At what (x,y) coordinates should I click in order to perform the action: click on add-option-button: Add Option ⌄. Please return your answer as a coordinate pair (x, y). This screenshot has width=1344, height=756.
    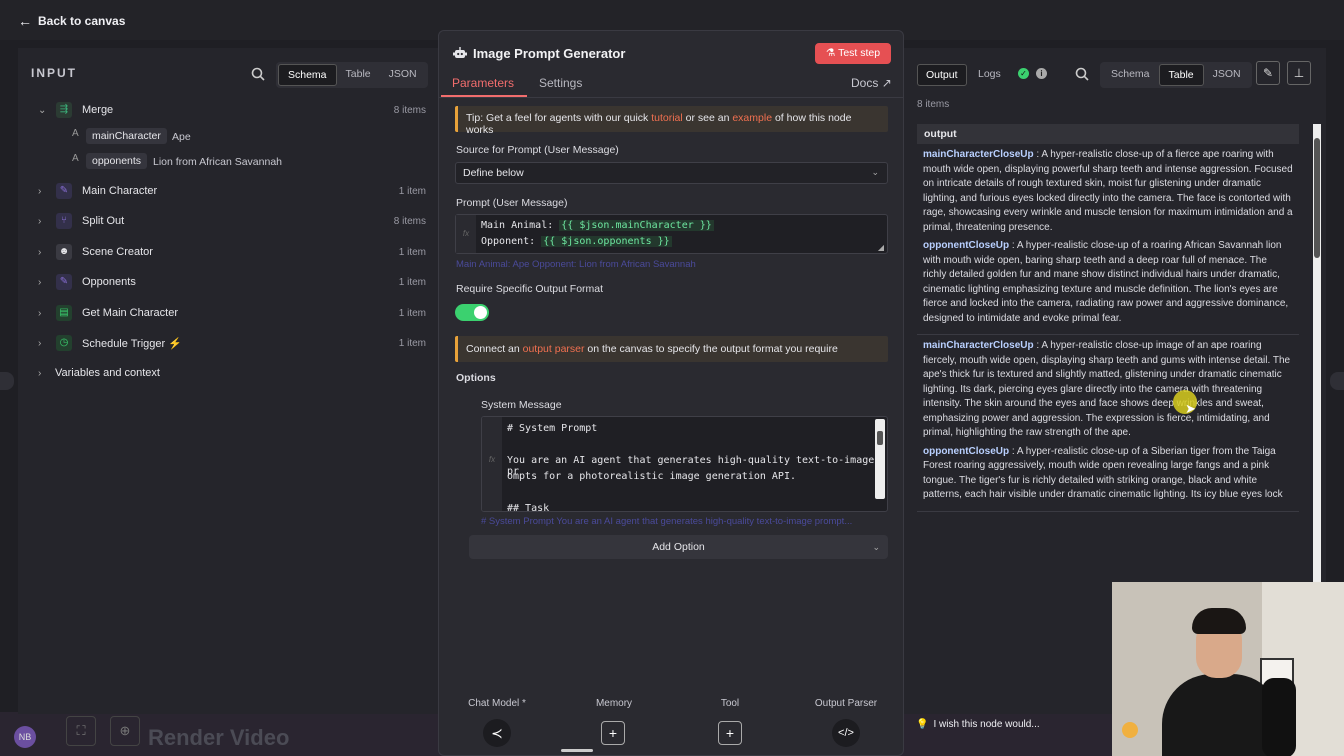
    Looking at the image, I should click on (678, 547).